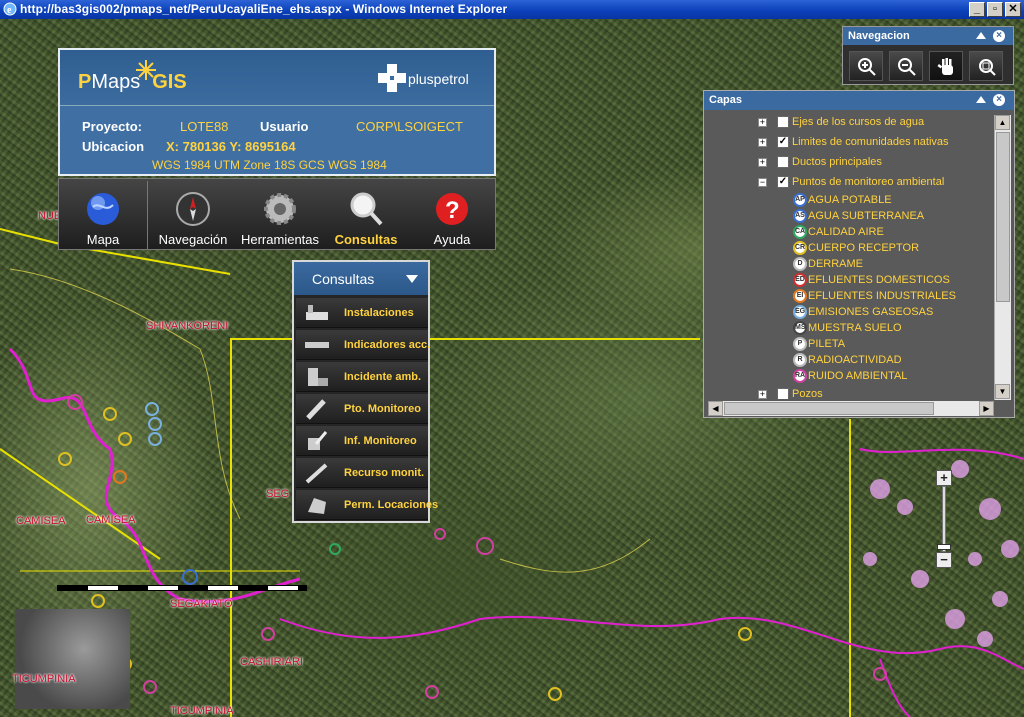 Image resolution: width=1024 pixels, height=717 pixels. What do you see at coordinates (271, 662) in the screenshot?
I see `map-label: CASHIRIARI` at bounding box center [271, 662].